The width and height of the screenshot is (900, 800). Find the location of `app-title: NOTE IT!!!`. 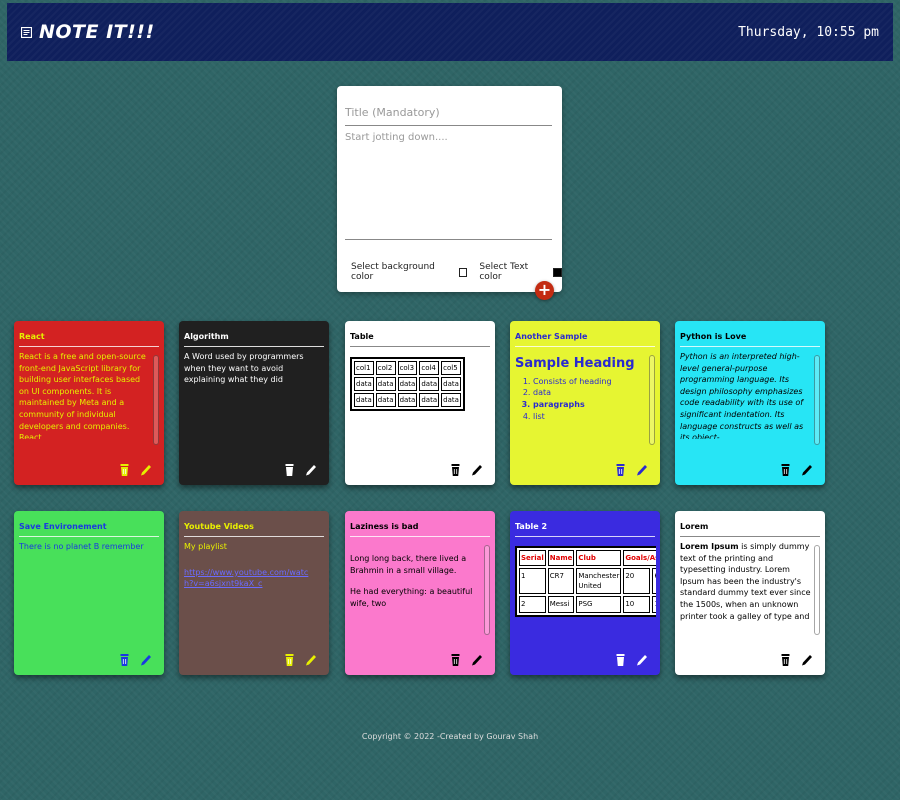

app-title: NOTE IT!!! is located at coordinates (97, 32).